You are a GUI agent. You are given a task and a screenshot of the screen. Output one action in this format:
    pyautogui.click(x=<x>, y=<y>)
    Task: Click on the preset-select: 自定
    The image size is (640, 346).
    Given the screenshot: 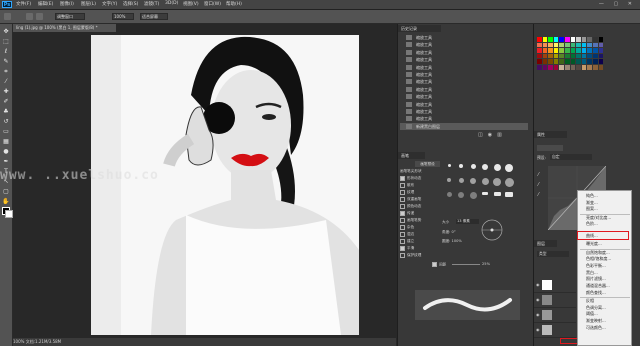 What is the action you would take?
    pyautogui.click(x=571, y=157)
    